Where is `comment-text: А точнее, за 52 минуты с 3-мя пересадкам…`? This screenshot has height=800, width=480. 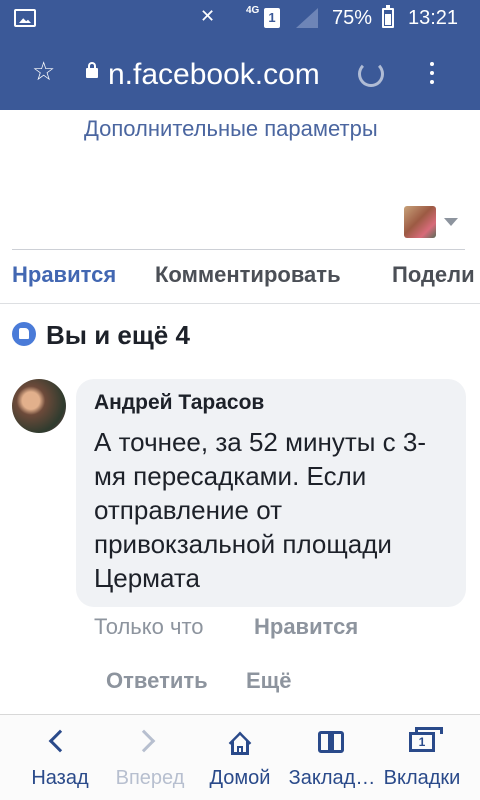
comment-text: А точнее, за 52 минуты с 3-мя пересадкам… is located at coordinates (260, 510).